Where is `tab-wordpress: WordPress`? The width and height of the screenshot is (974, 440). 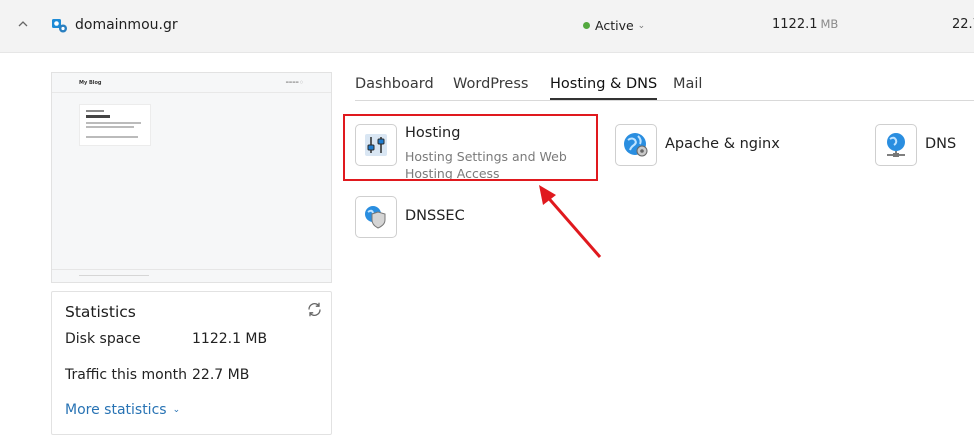 tab-wordpress: WordPress is located at coordinates (490, 87).